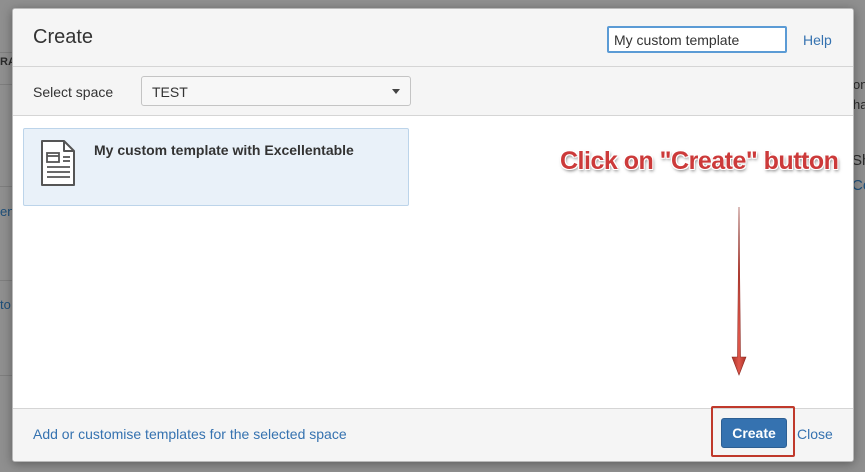  What do you see at coordinates (817, 40) in the screenshot?
I see `help-link: Help` at bounding box center [817, 40].